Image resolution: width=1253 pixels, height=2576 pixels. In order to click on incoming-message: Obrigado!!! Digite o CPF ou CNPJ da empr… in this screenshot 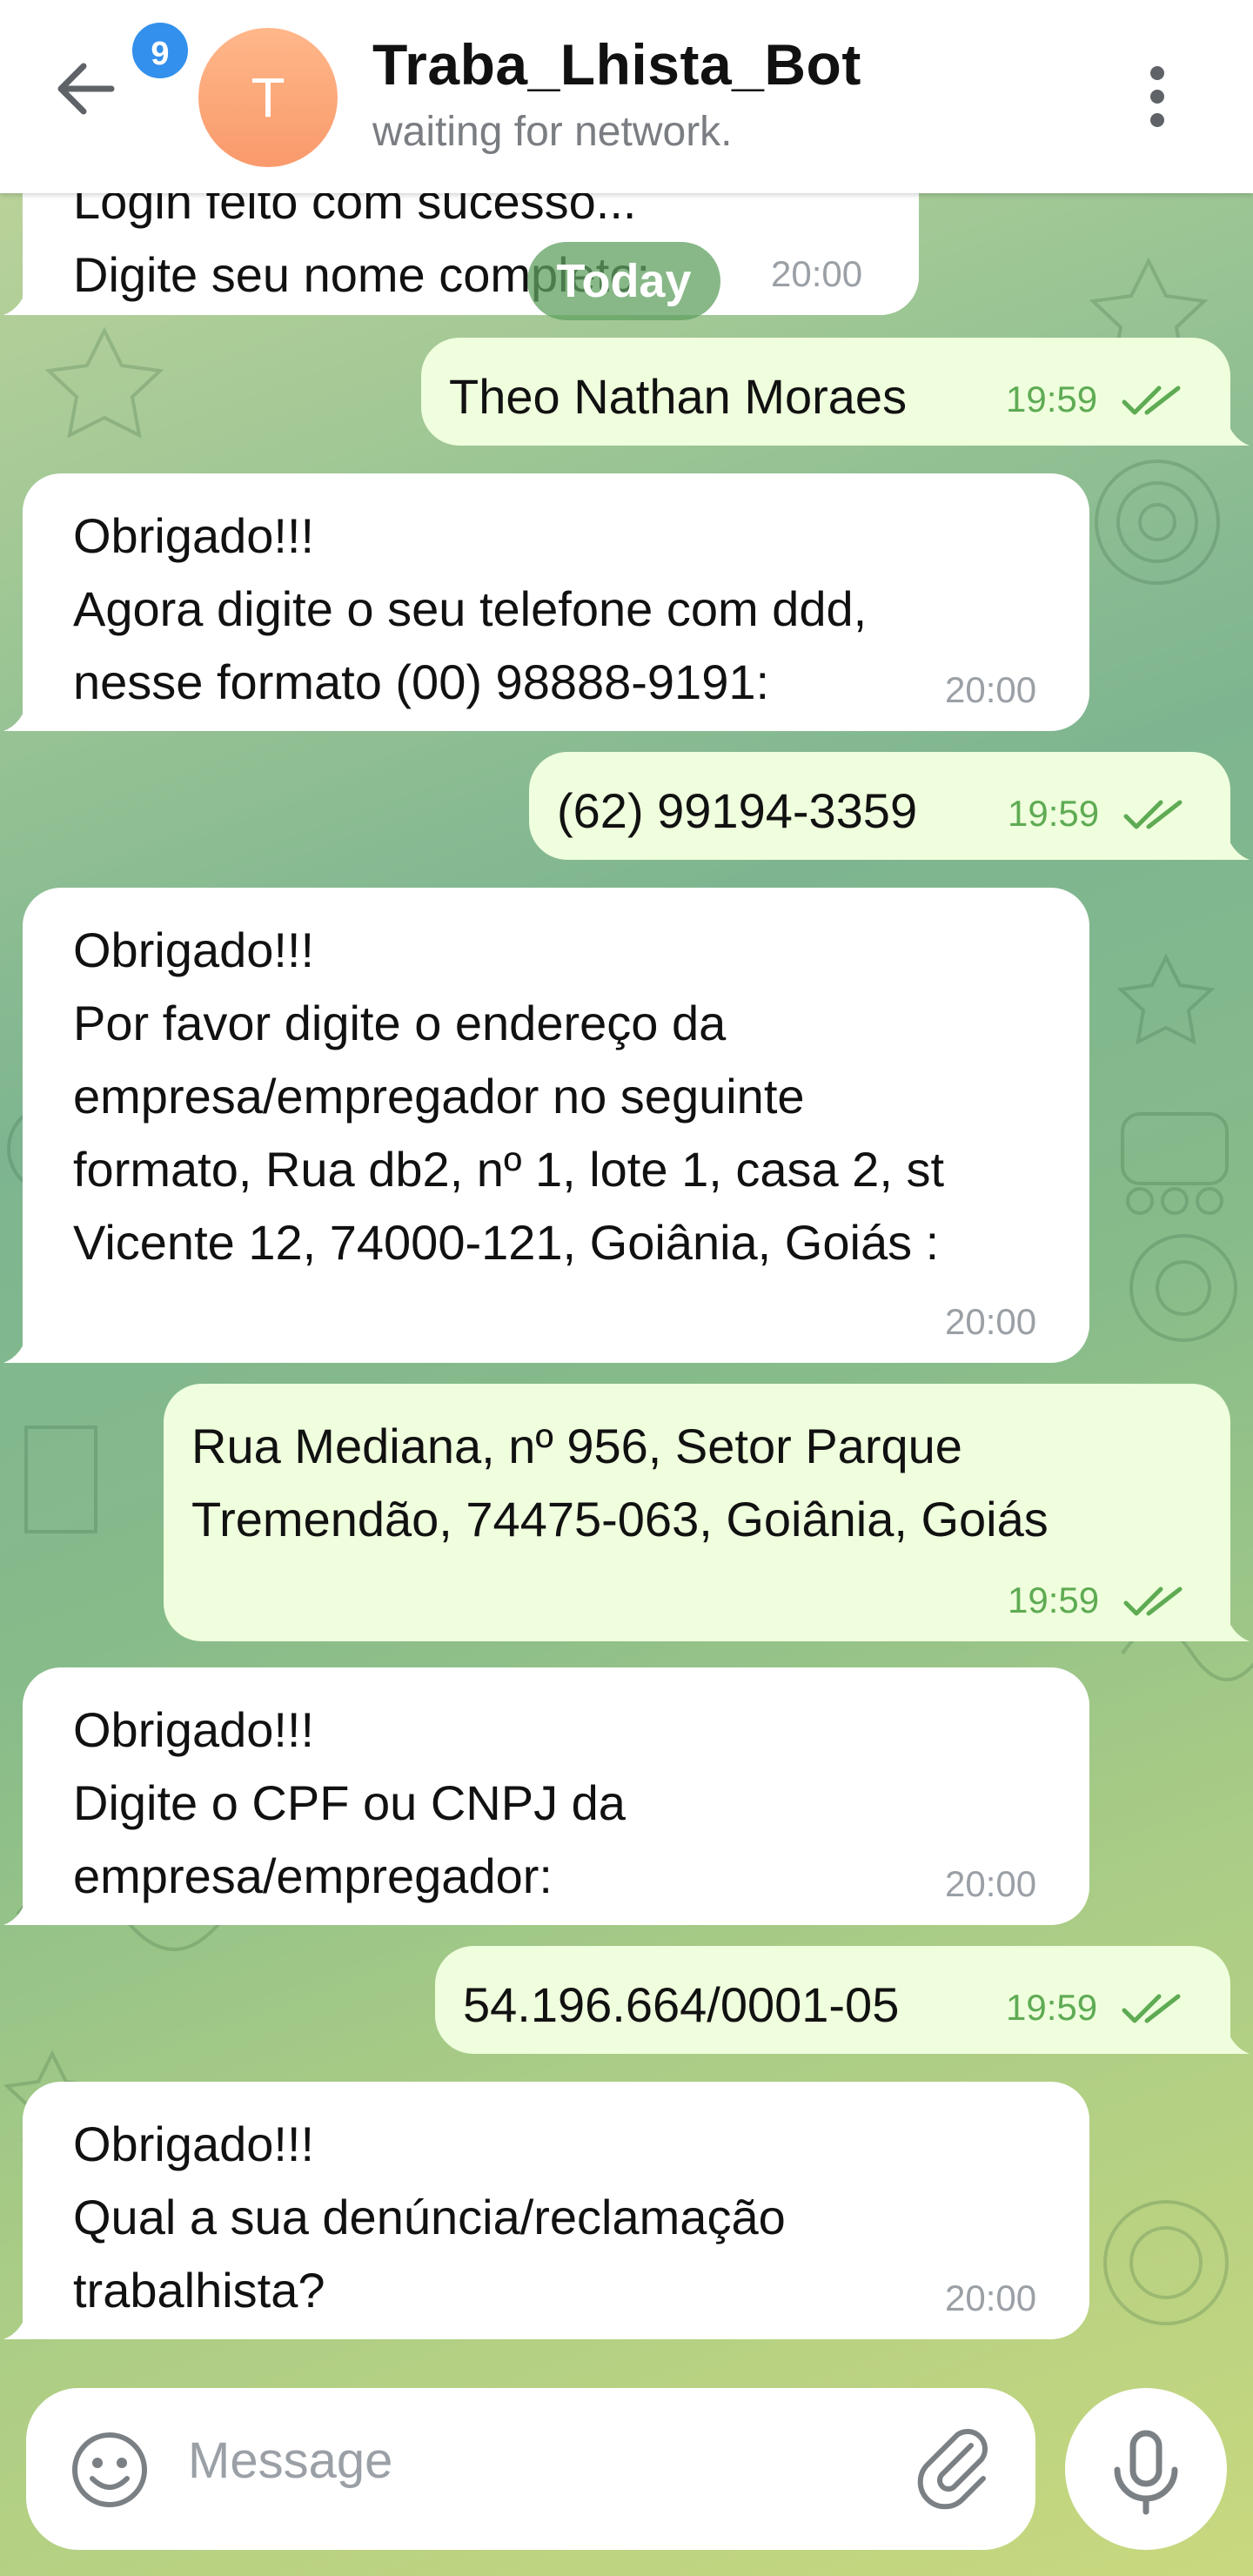, I will do `click(556, 1796)`.